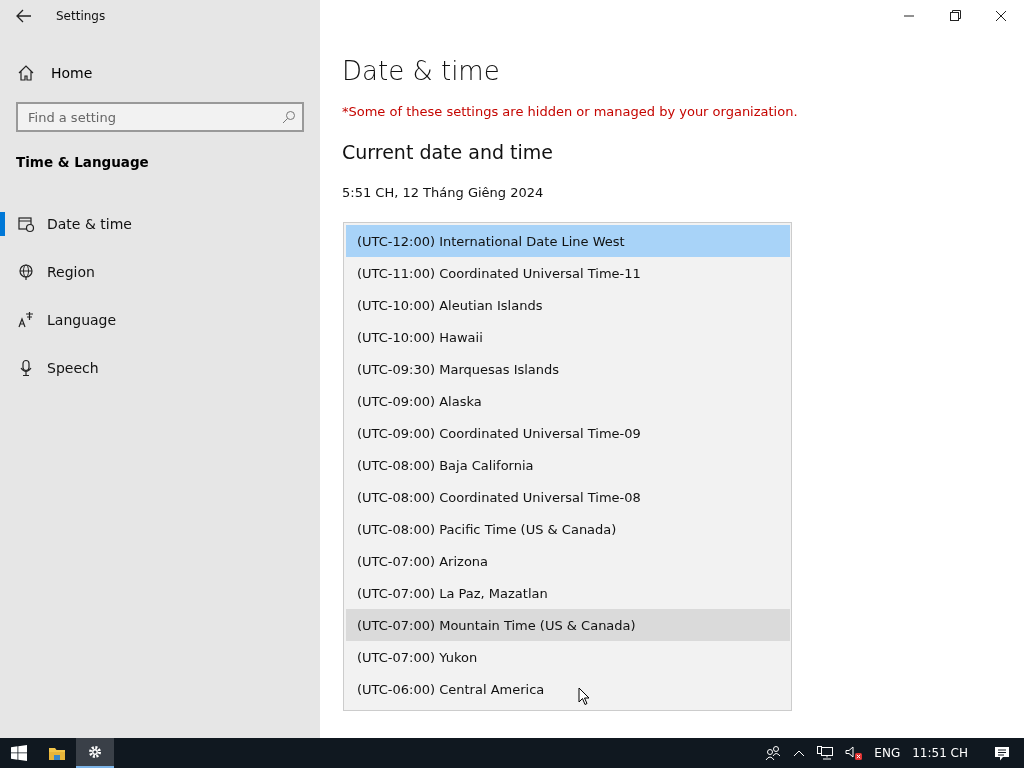 The image size is (1024, 768). I want to click on timezone-option: (UTC-10:00) Hawaii, so click(568, 337).